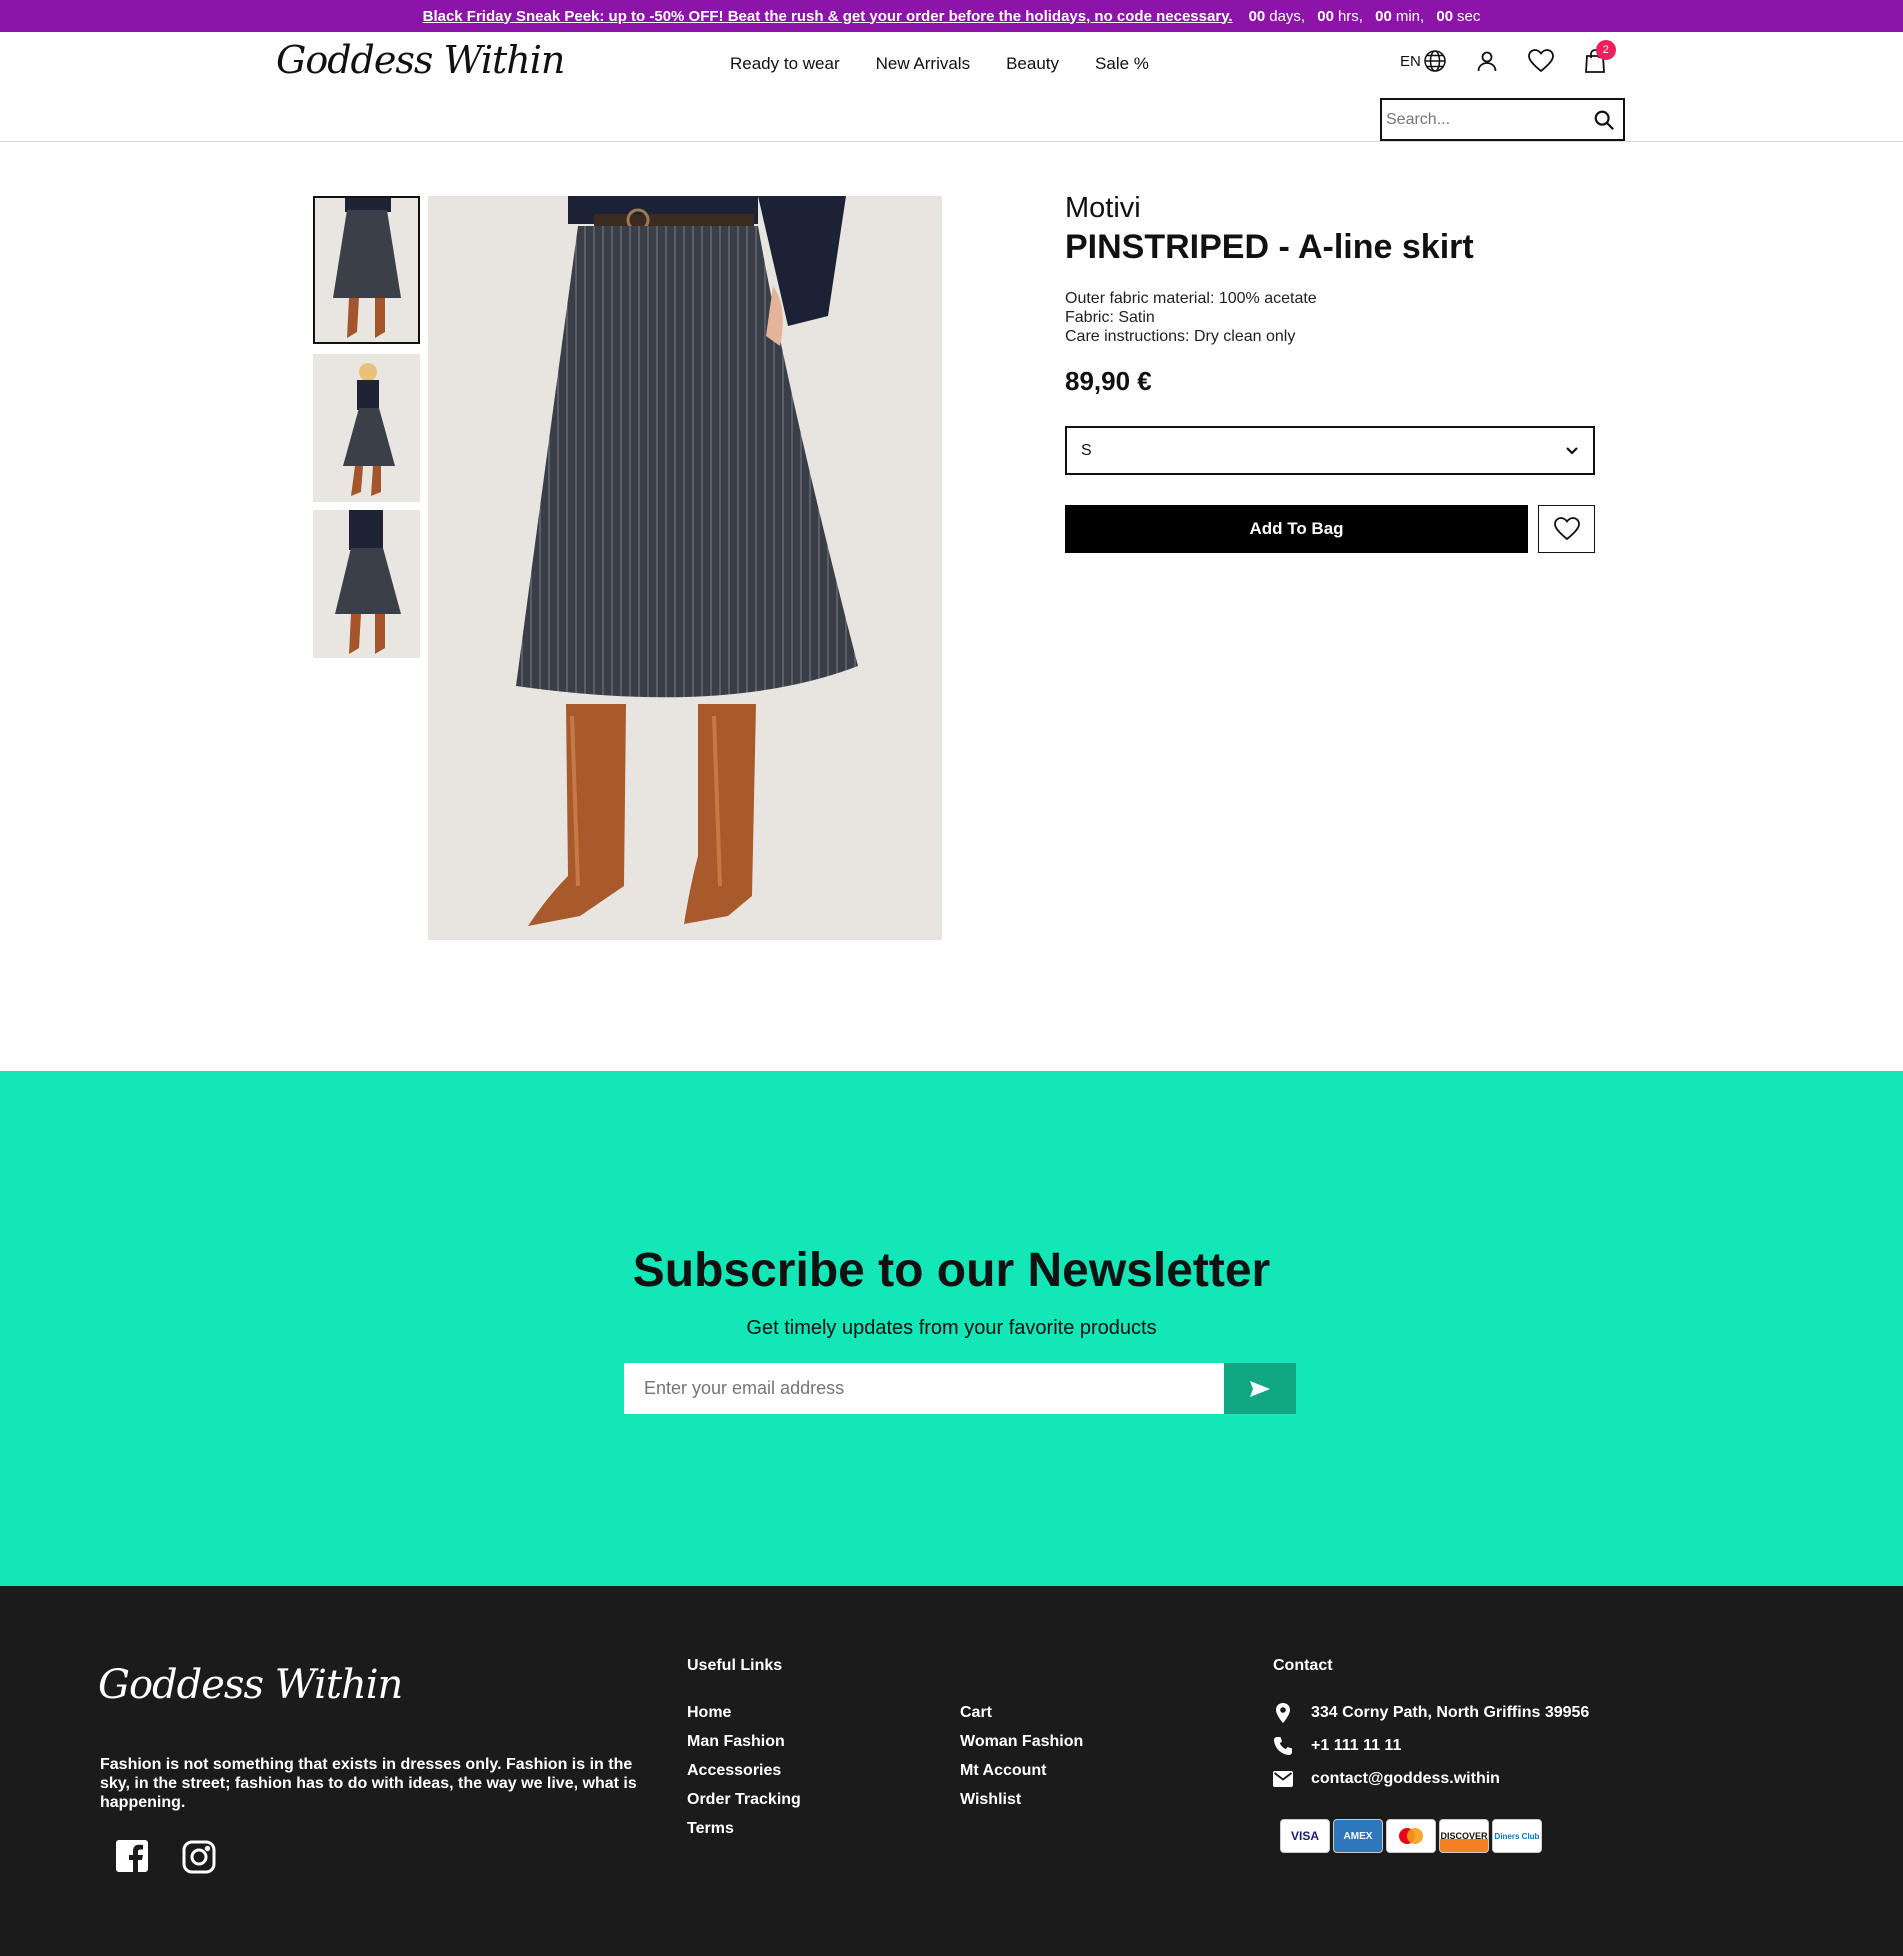  What do you see at coordinates (1605, 50) in the screenshot?
I see `cart-count-badge: 2` at bounding box center [1605, 50].